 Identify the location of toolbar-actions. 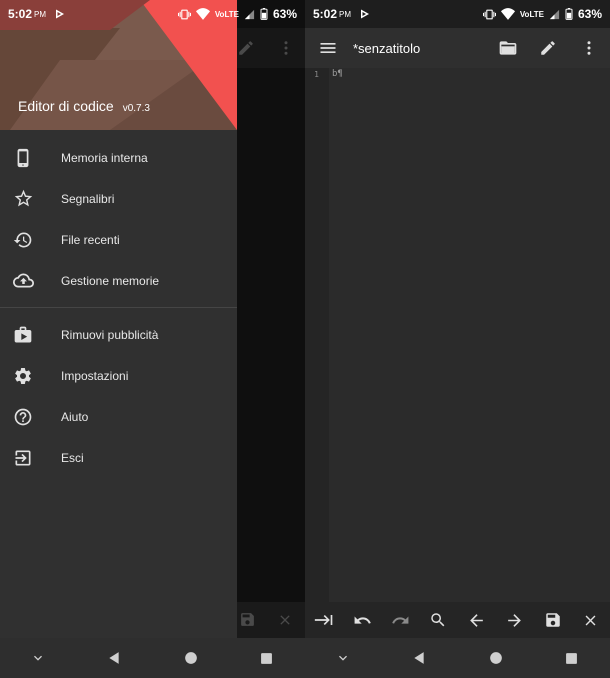
(549, 48).